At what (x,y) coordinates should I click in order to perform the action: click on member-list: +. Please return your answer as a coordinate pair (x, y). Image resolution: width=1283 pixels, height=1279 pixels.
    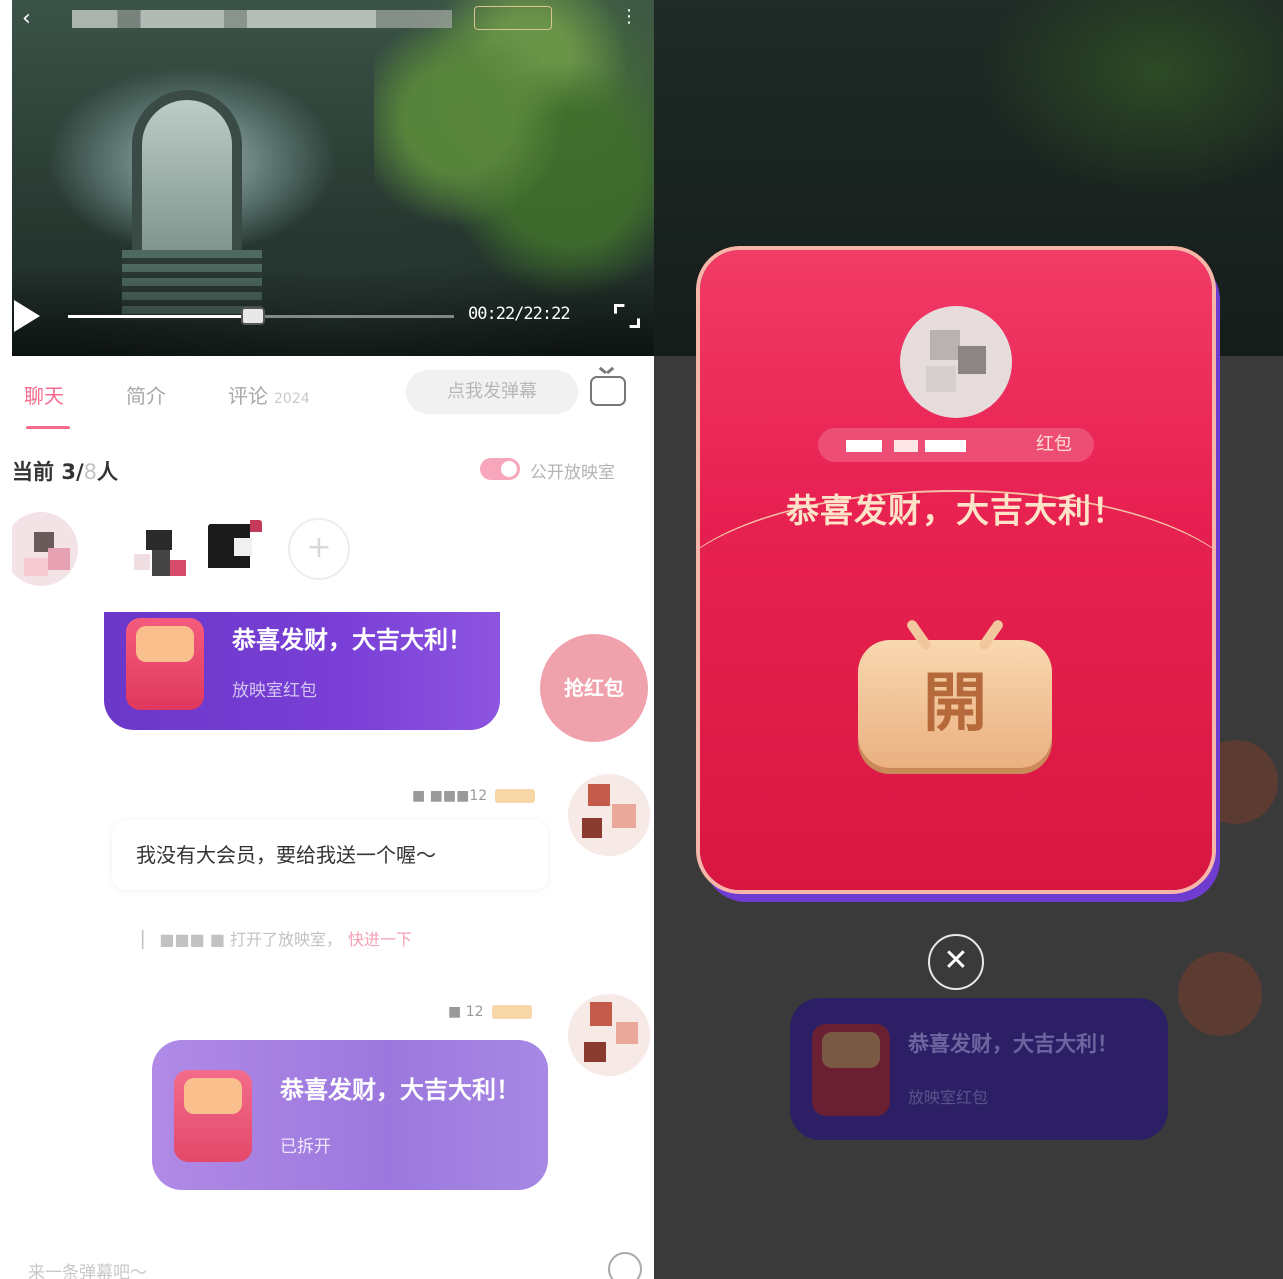
    Looking at the image, I should click on (333, 553).